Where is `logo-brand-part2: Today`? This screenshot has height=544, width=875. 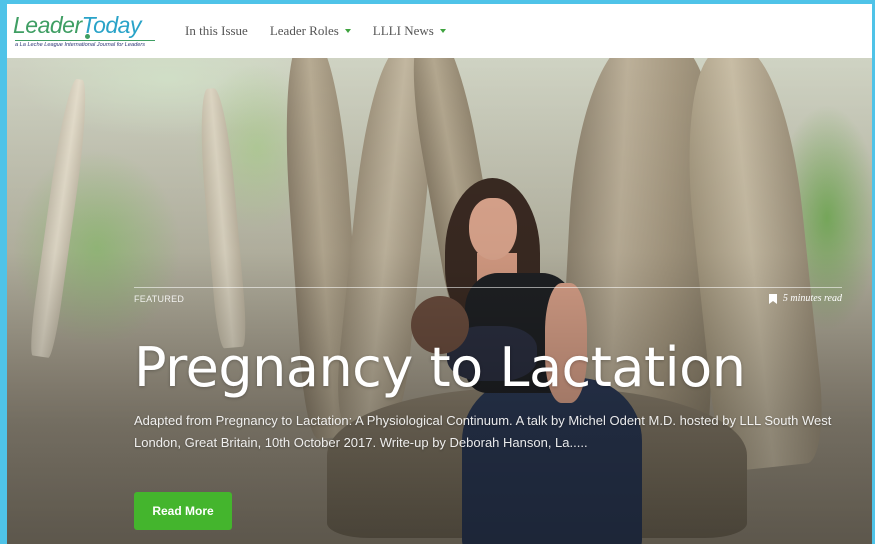 logo-brand-part2: Today is located at coordinates (111, 25).